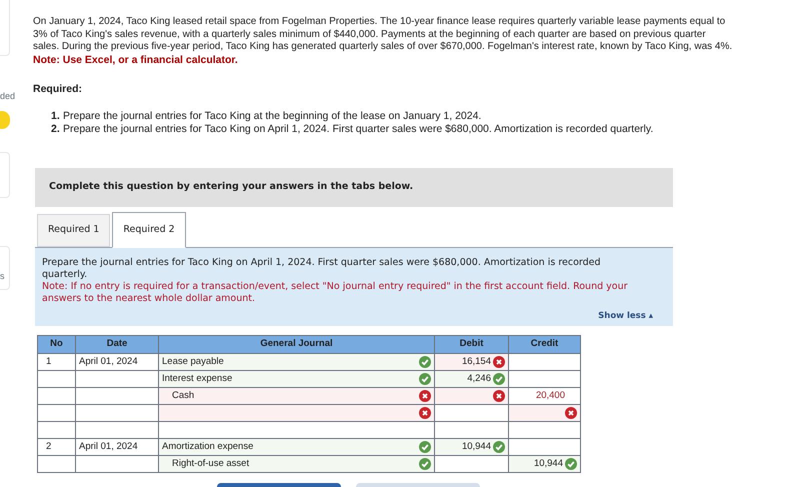  What do you see at coordinates (58, 89) in the screenshot?
I see `required-heading: Required:` at bounding box center [58, 89].